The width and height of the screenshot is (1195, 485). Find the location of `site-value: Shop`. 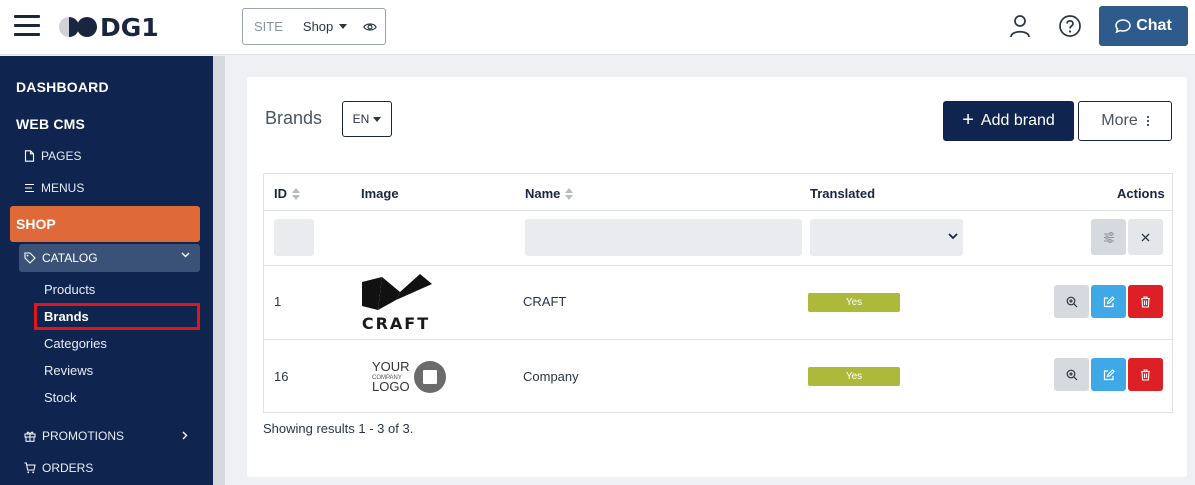

site-value: Shop is located at coordinates (318, 26).